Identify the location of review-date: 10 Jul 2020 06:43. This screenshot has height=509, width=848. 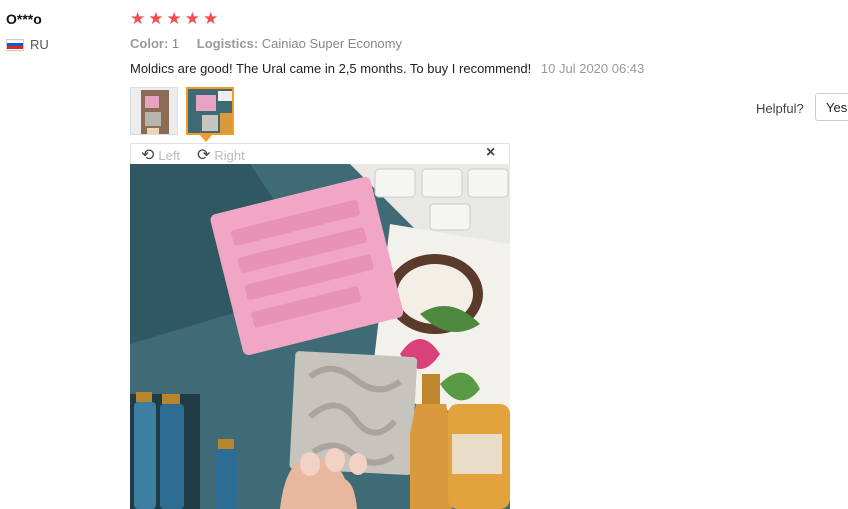
(592, 68).